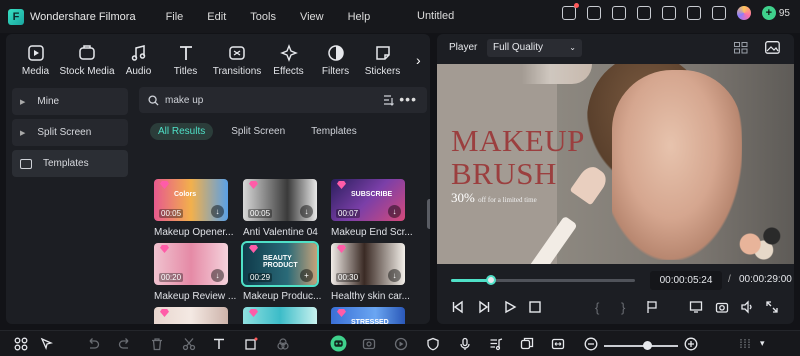  What do you see at coordinates (253, 185) in the screenshot?
I see `premium-gem-icon` at bounding box center [253, 185].